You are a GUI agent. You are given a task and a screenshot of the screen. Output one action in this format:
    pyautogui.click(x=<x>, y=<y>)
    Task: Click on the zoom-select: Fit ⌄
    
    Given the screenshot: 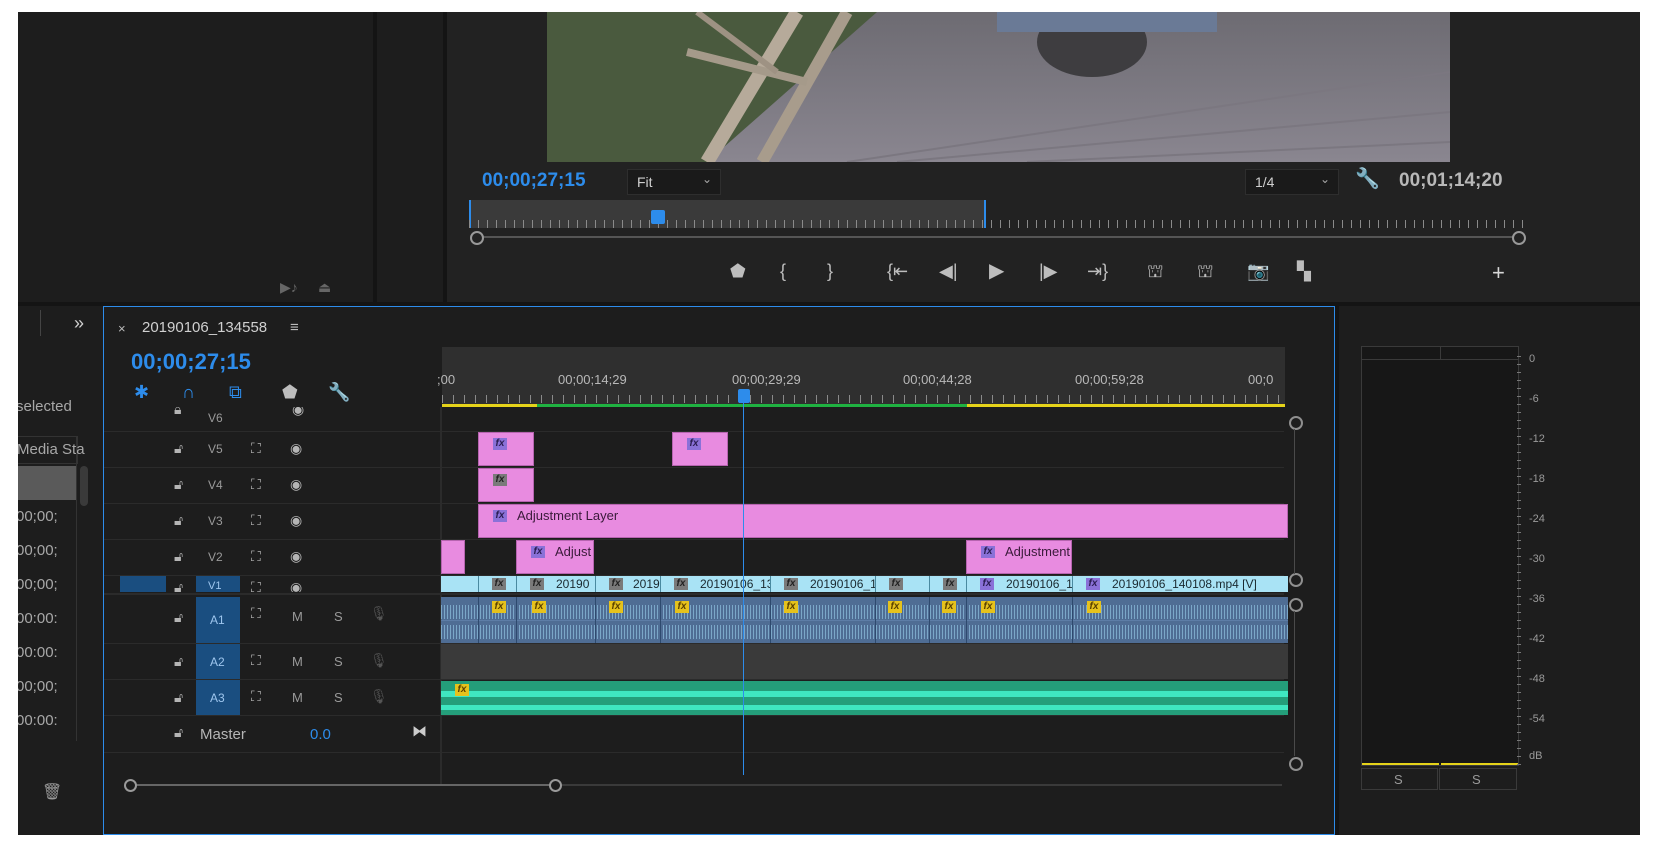 What is the action you would take?
    pyautogui.click(x=674, y=182)
    